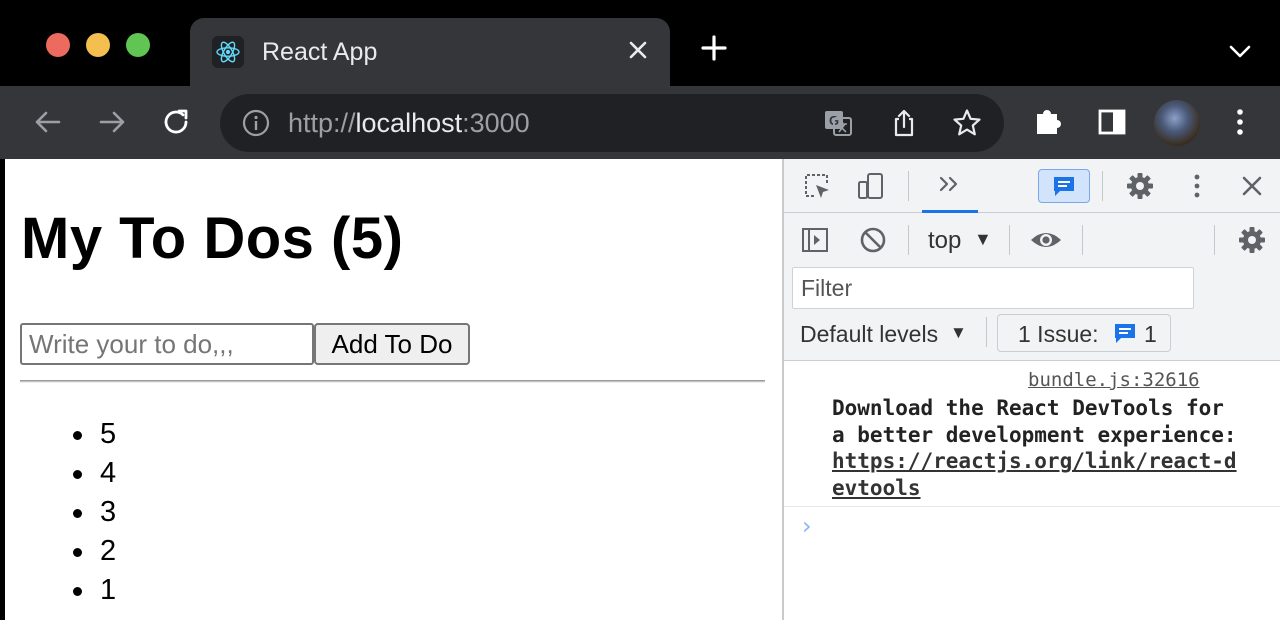  I want to click on side-panel-icon, so click(1112, 122).